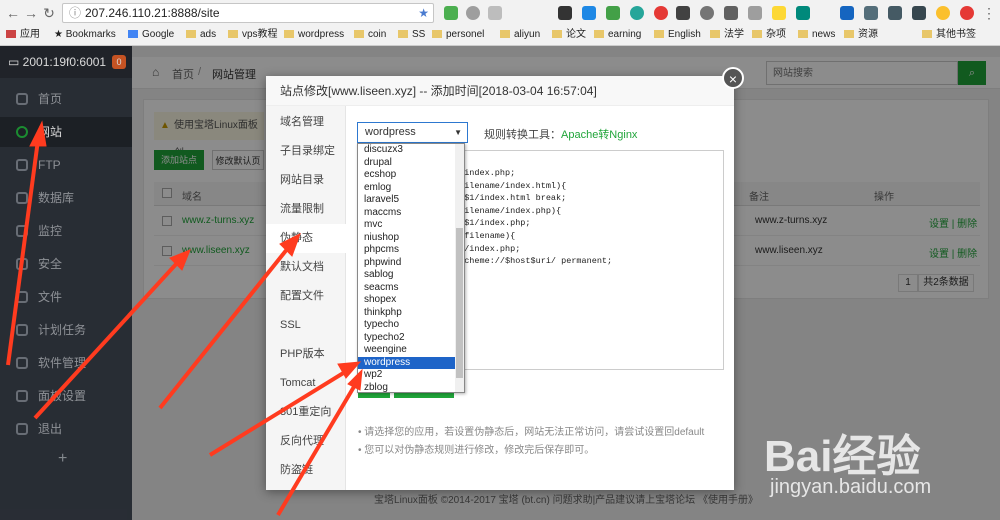 The image size is (1000, 520). I want to click on watermark-logo: Bai经验, so click(842, 456).